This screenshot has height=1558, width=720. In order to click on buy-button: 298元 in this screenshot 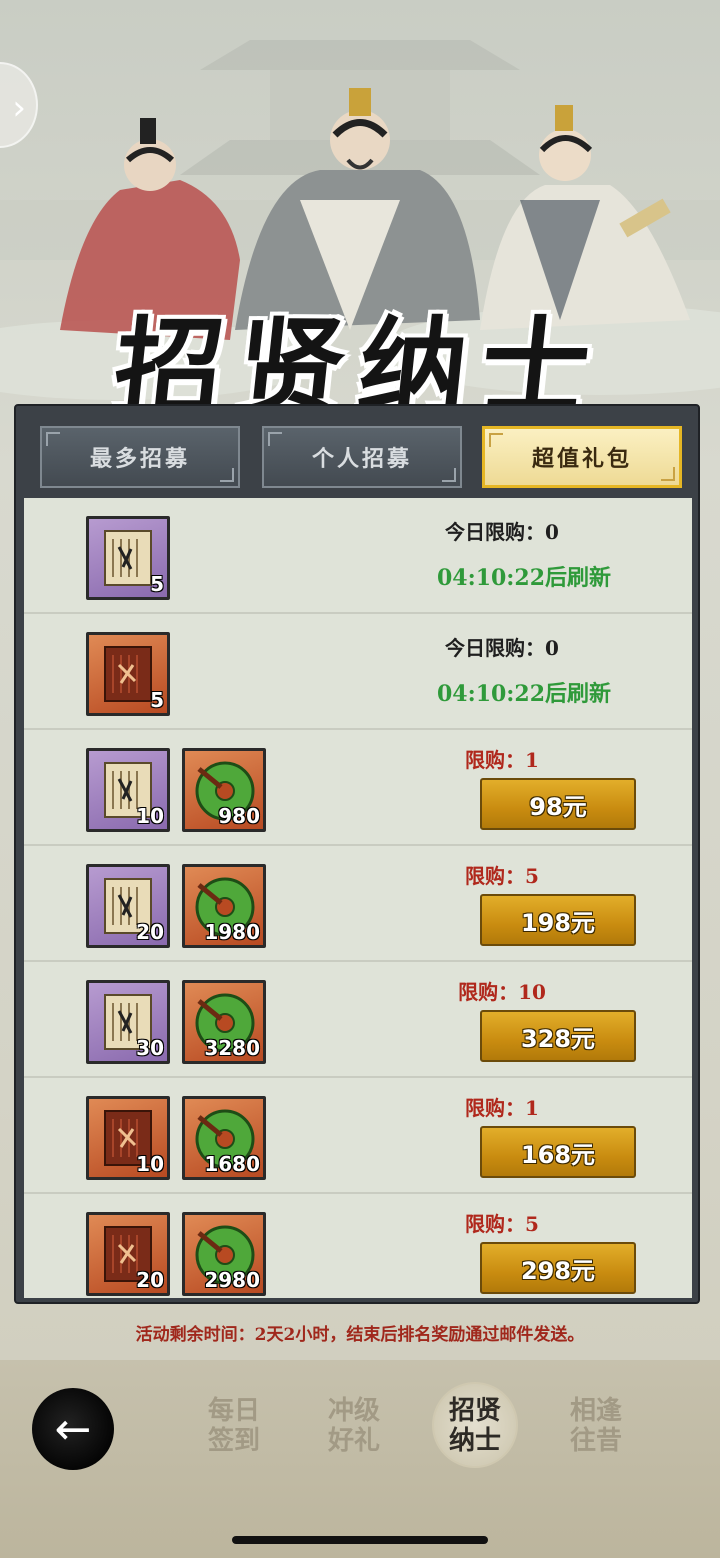, I will do `click(558, 1268)`.